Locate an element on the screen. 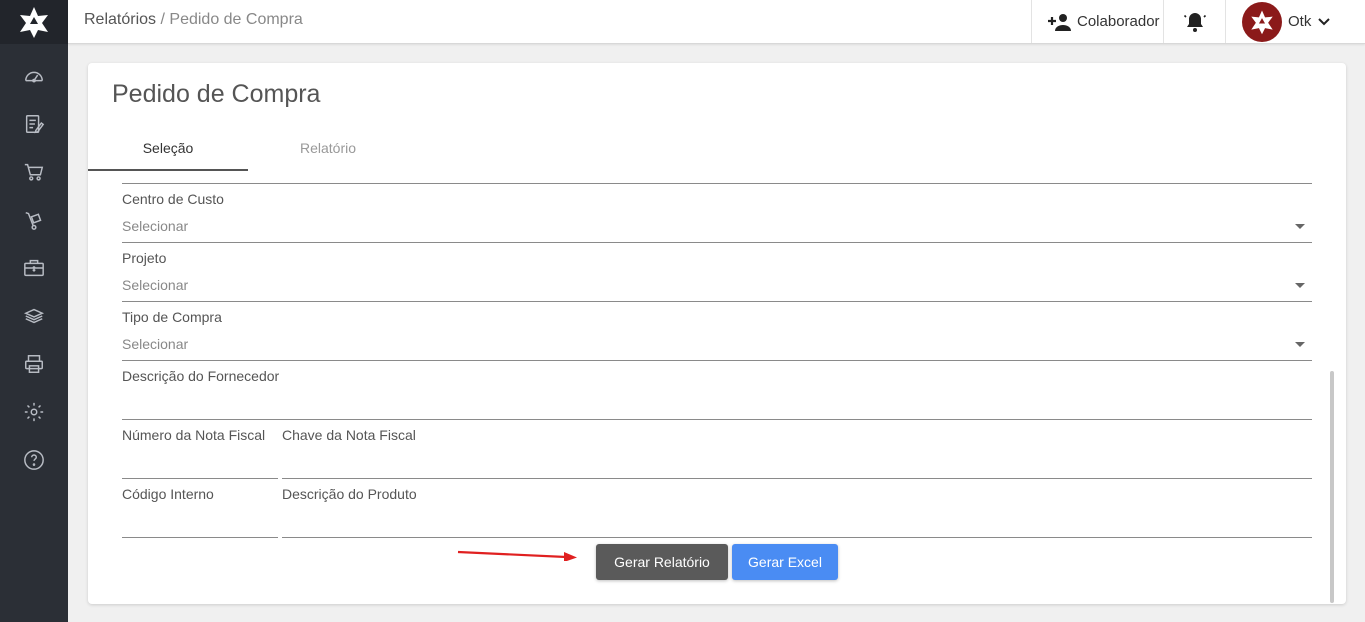 This screenshot has width=1365, height=622. avatar-logo-icon is located at coordinates (1262, 22).